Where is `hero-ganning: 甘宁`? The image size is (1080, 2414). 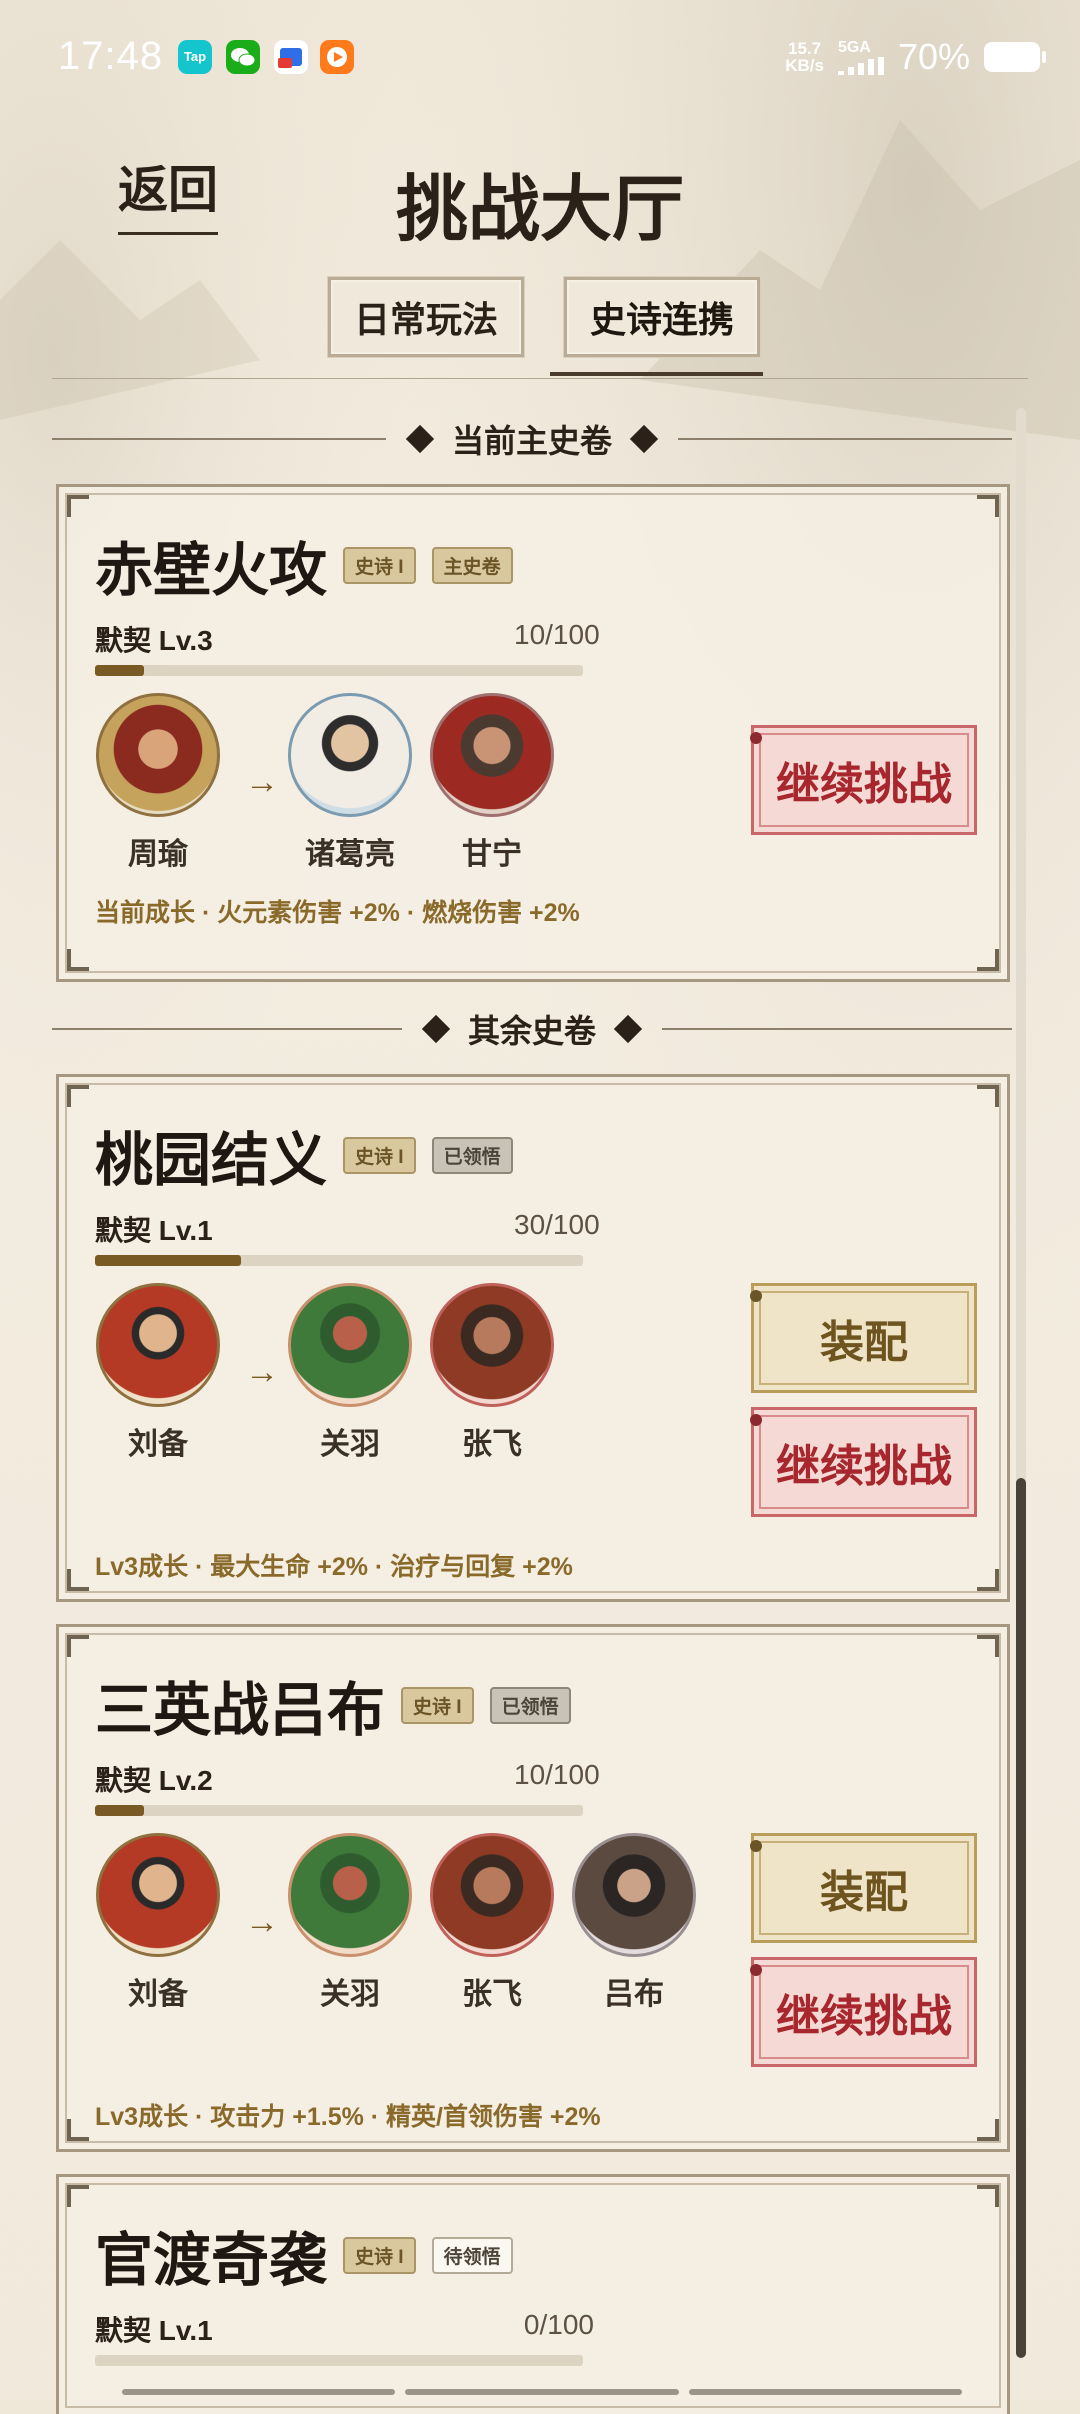
hero-ganning: 甘宁 is located at coordinates (492, 783).